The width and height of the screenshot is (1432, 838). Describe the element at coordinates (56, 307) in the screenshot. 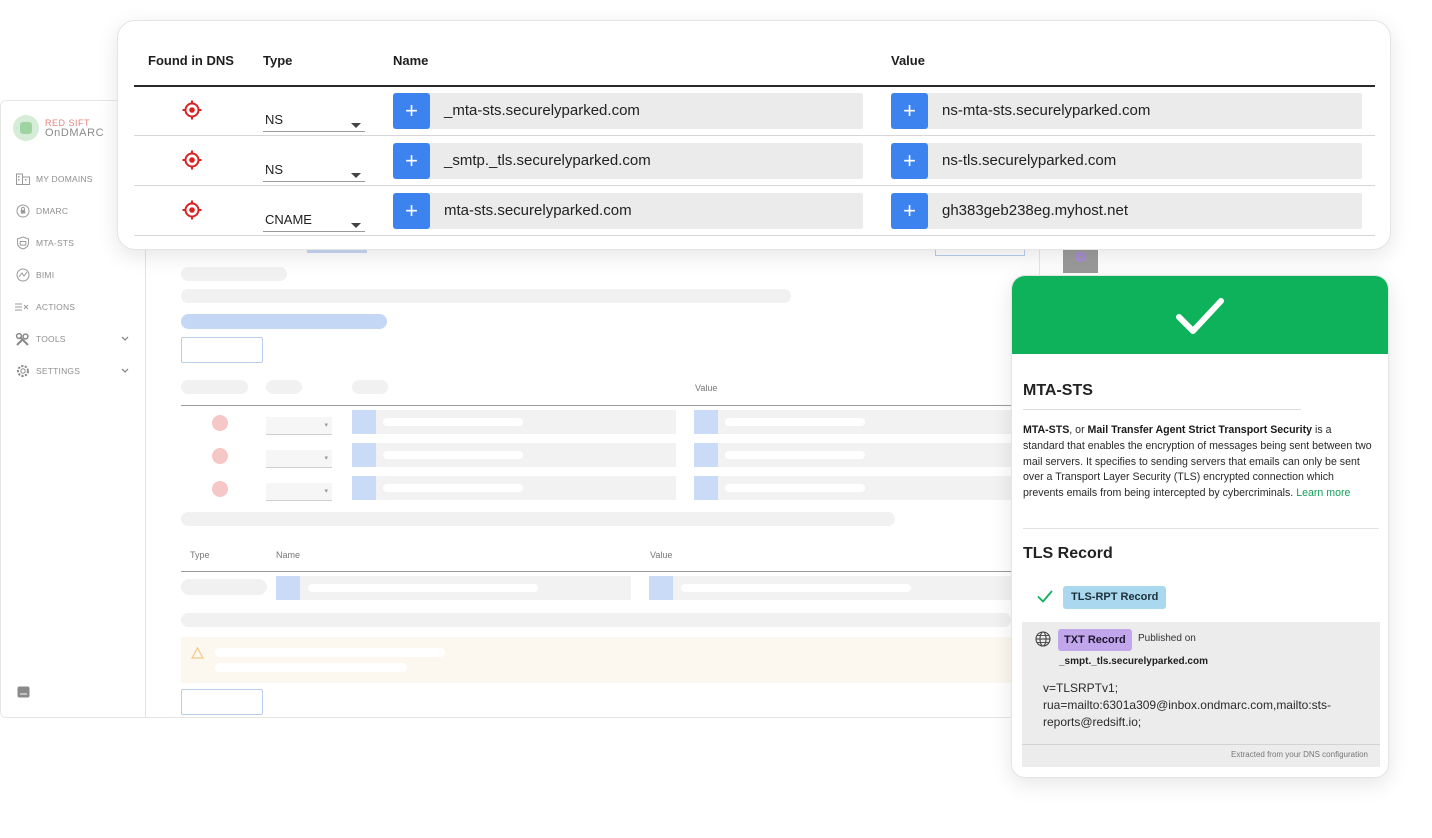

I see `sidebar-item-label: ACTIONS` at that location.